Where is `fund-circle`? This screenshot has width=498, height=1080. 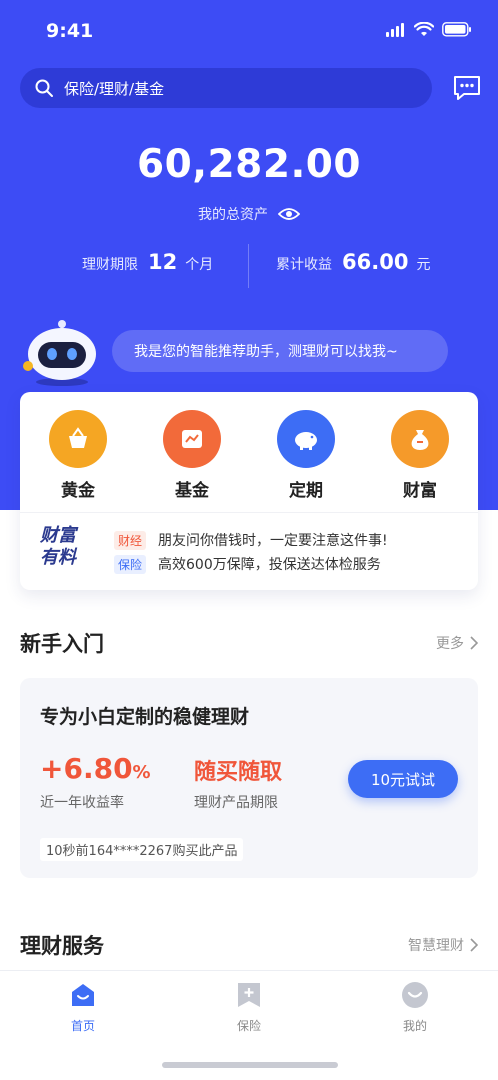
fund-circle is located at coordinates (192, 439).